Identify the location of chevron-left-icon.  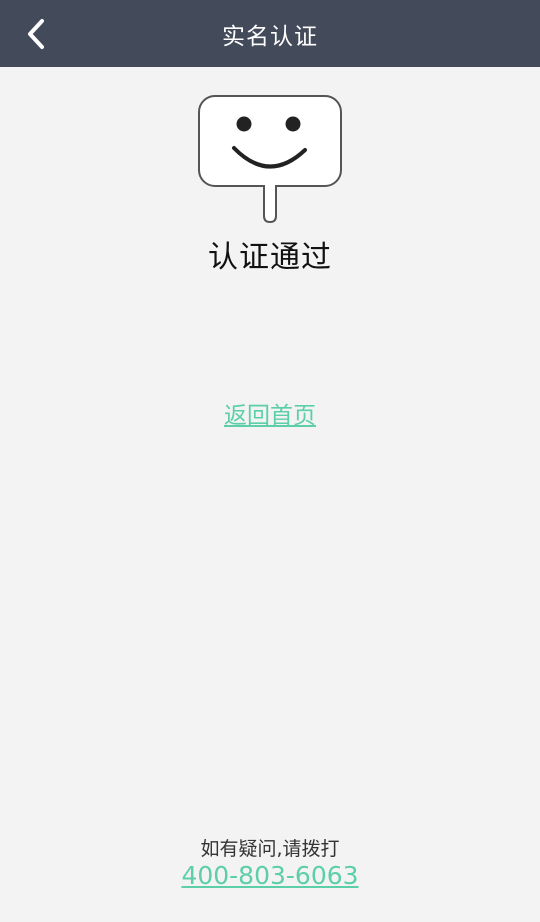
(36, 34).